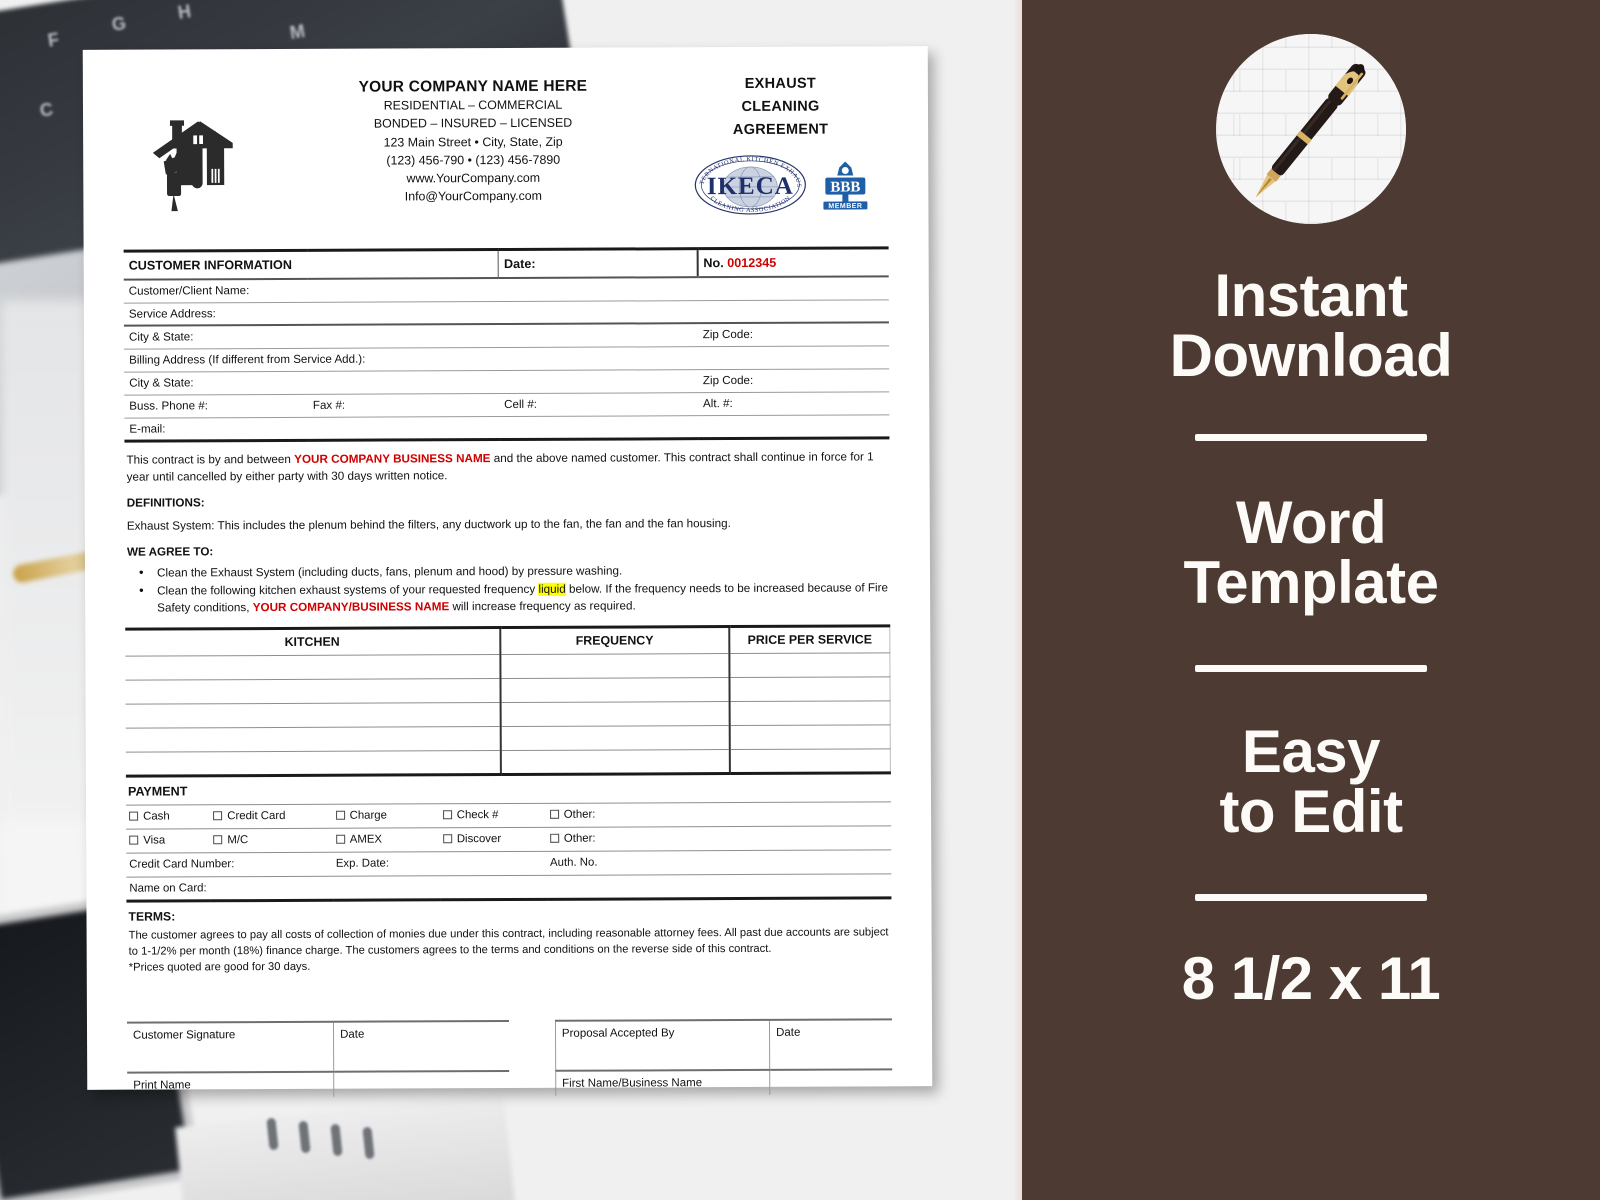 This screenshot has height=1200, width=1600. I want to click on checkbox-charge: Charge, so click(386, 816).